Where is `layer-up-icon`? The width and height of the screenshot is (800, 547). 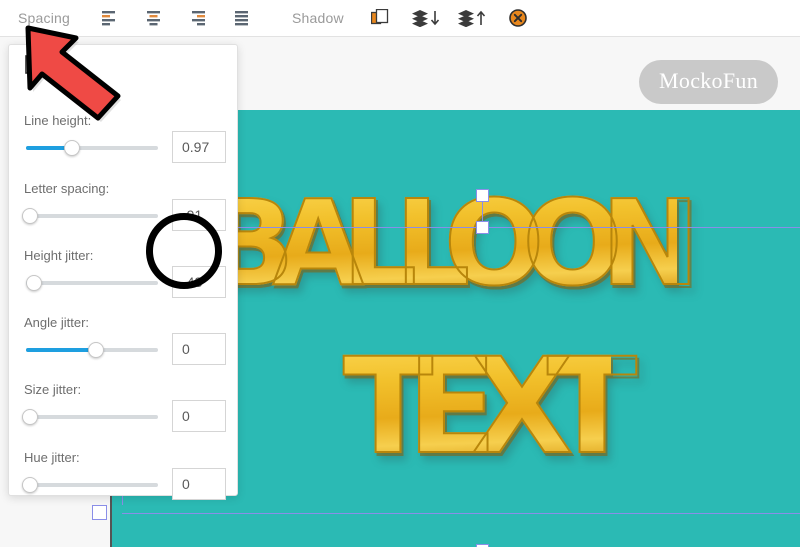
layer-up-icon is located at coordinates (472, 18).